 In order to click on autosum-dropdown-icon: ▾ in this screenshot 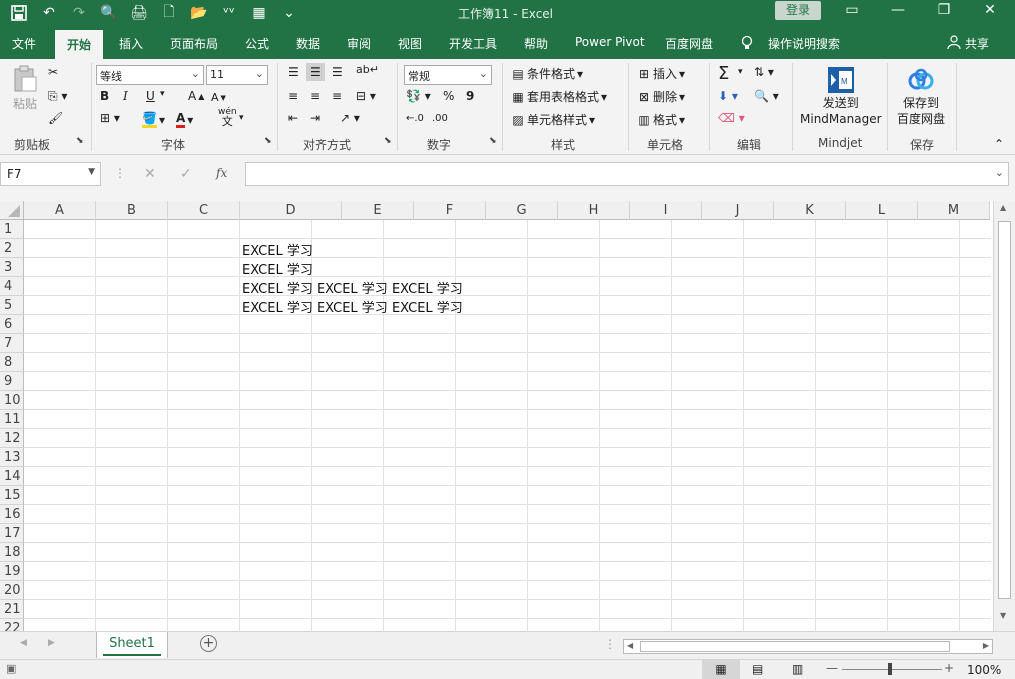, I will do `click(740, 72)`.